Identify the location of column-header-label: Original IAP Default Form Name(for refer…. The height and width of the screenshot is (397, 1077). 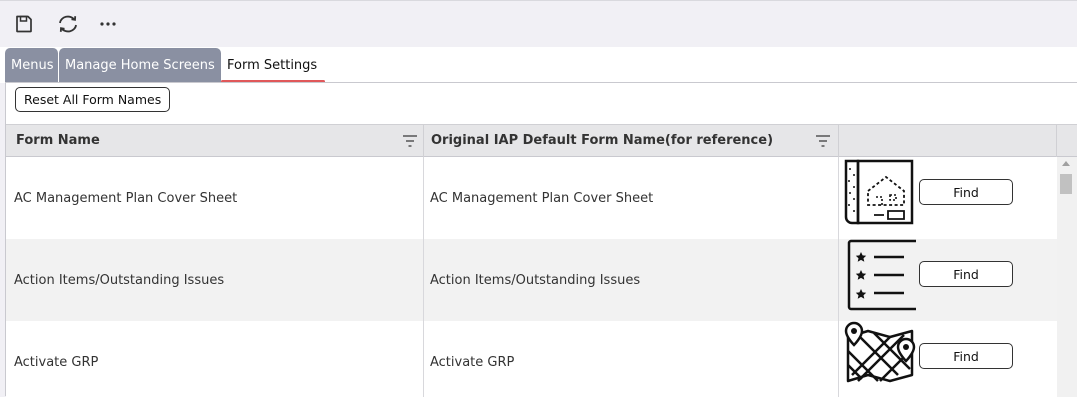
(602, 140).